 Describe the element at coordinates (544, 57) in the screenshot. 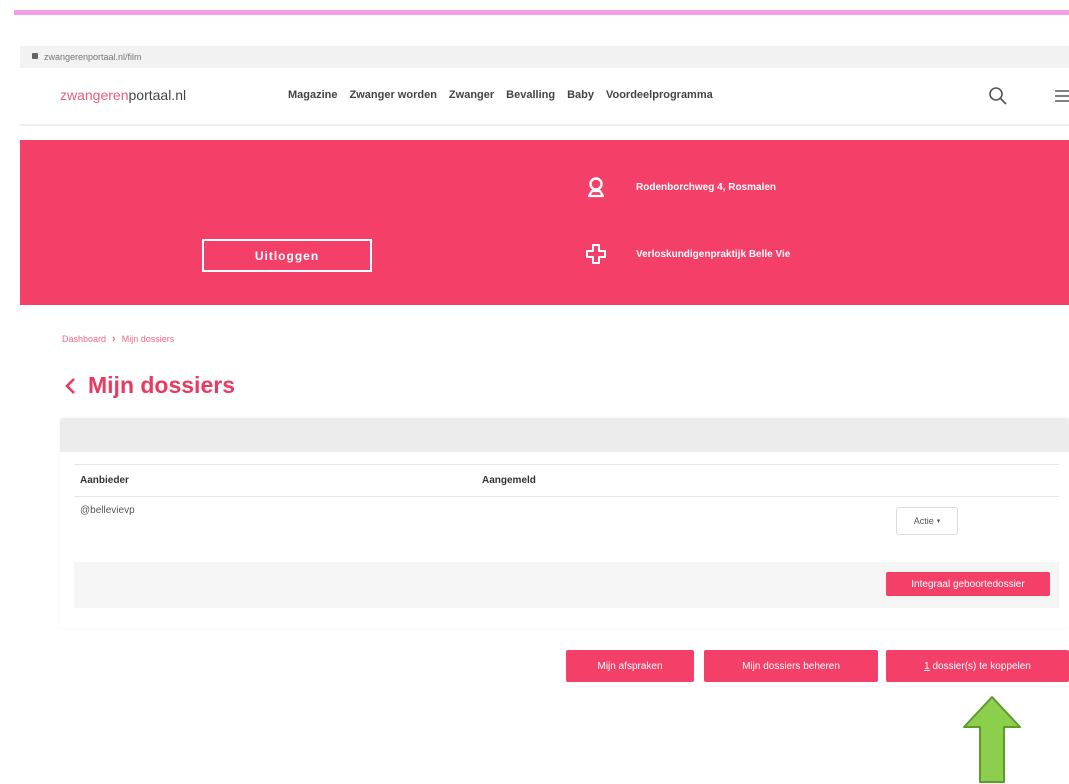

I see `browser-address-bar: zwangerenportaal.nl/film` at that location.